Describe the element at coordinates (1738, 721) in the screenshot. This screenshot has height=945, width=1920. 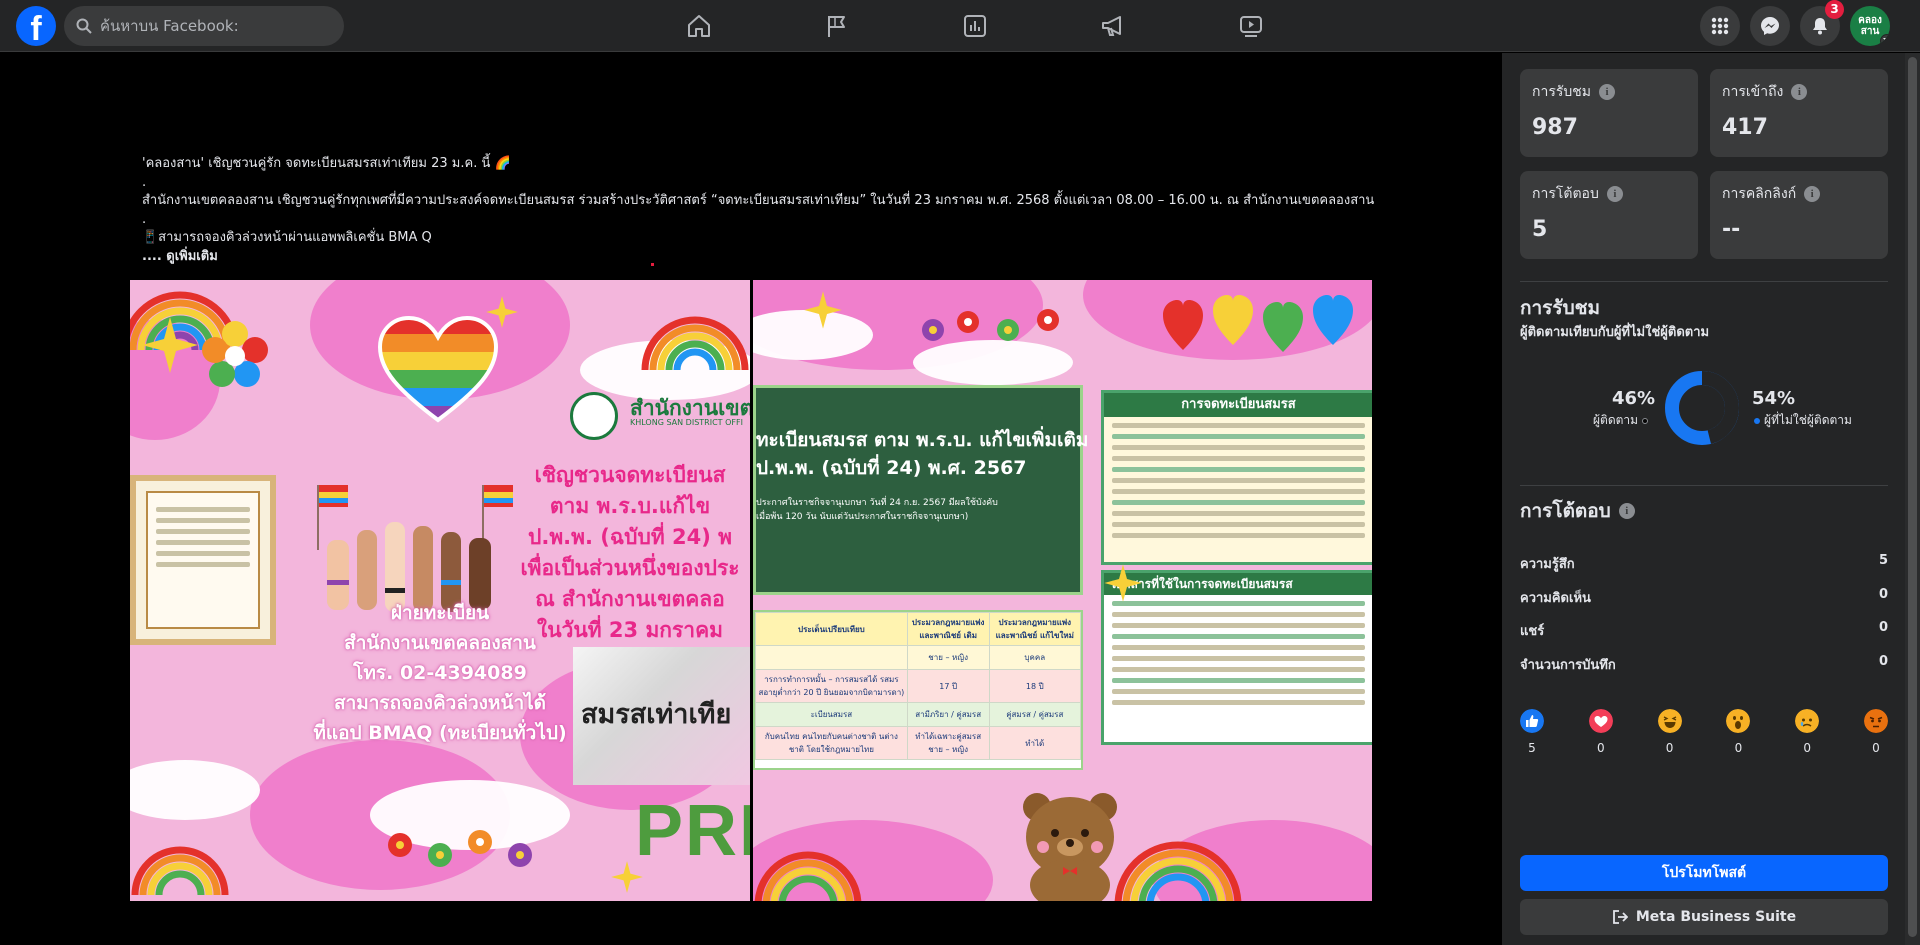
I see `wow-icon` at that location.